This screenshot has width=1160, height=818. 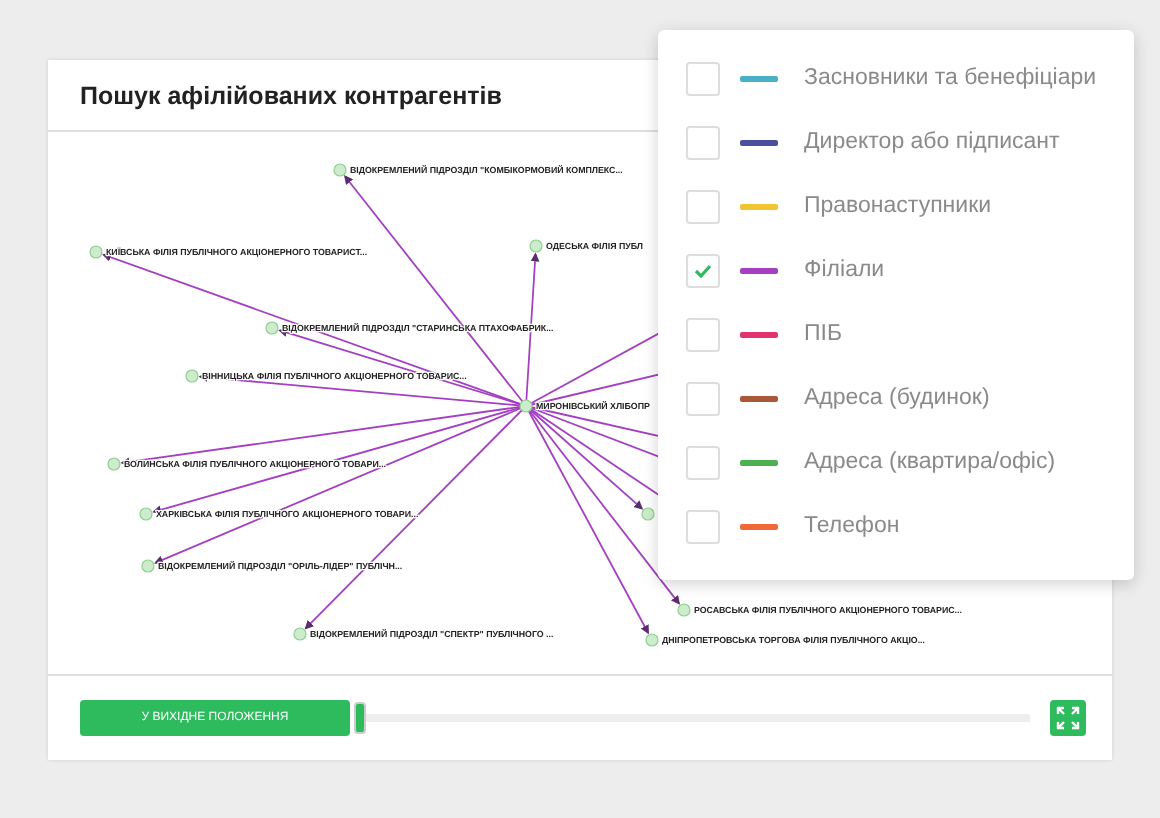 What do you see at coordinates (950, 78) in the screenshot?
I see `legend-label: Засновники та бенефіціари` at bounding box center [950, 78].